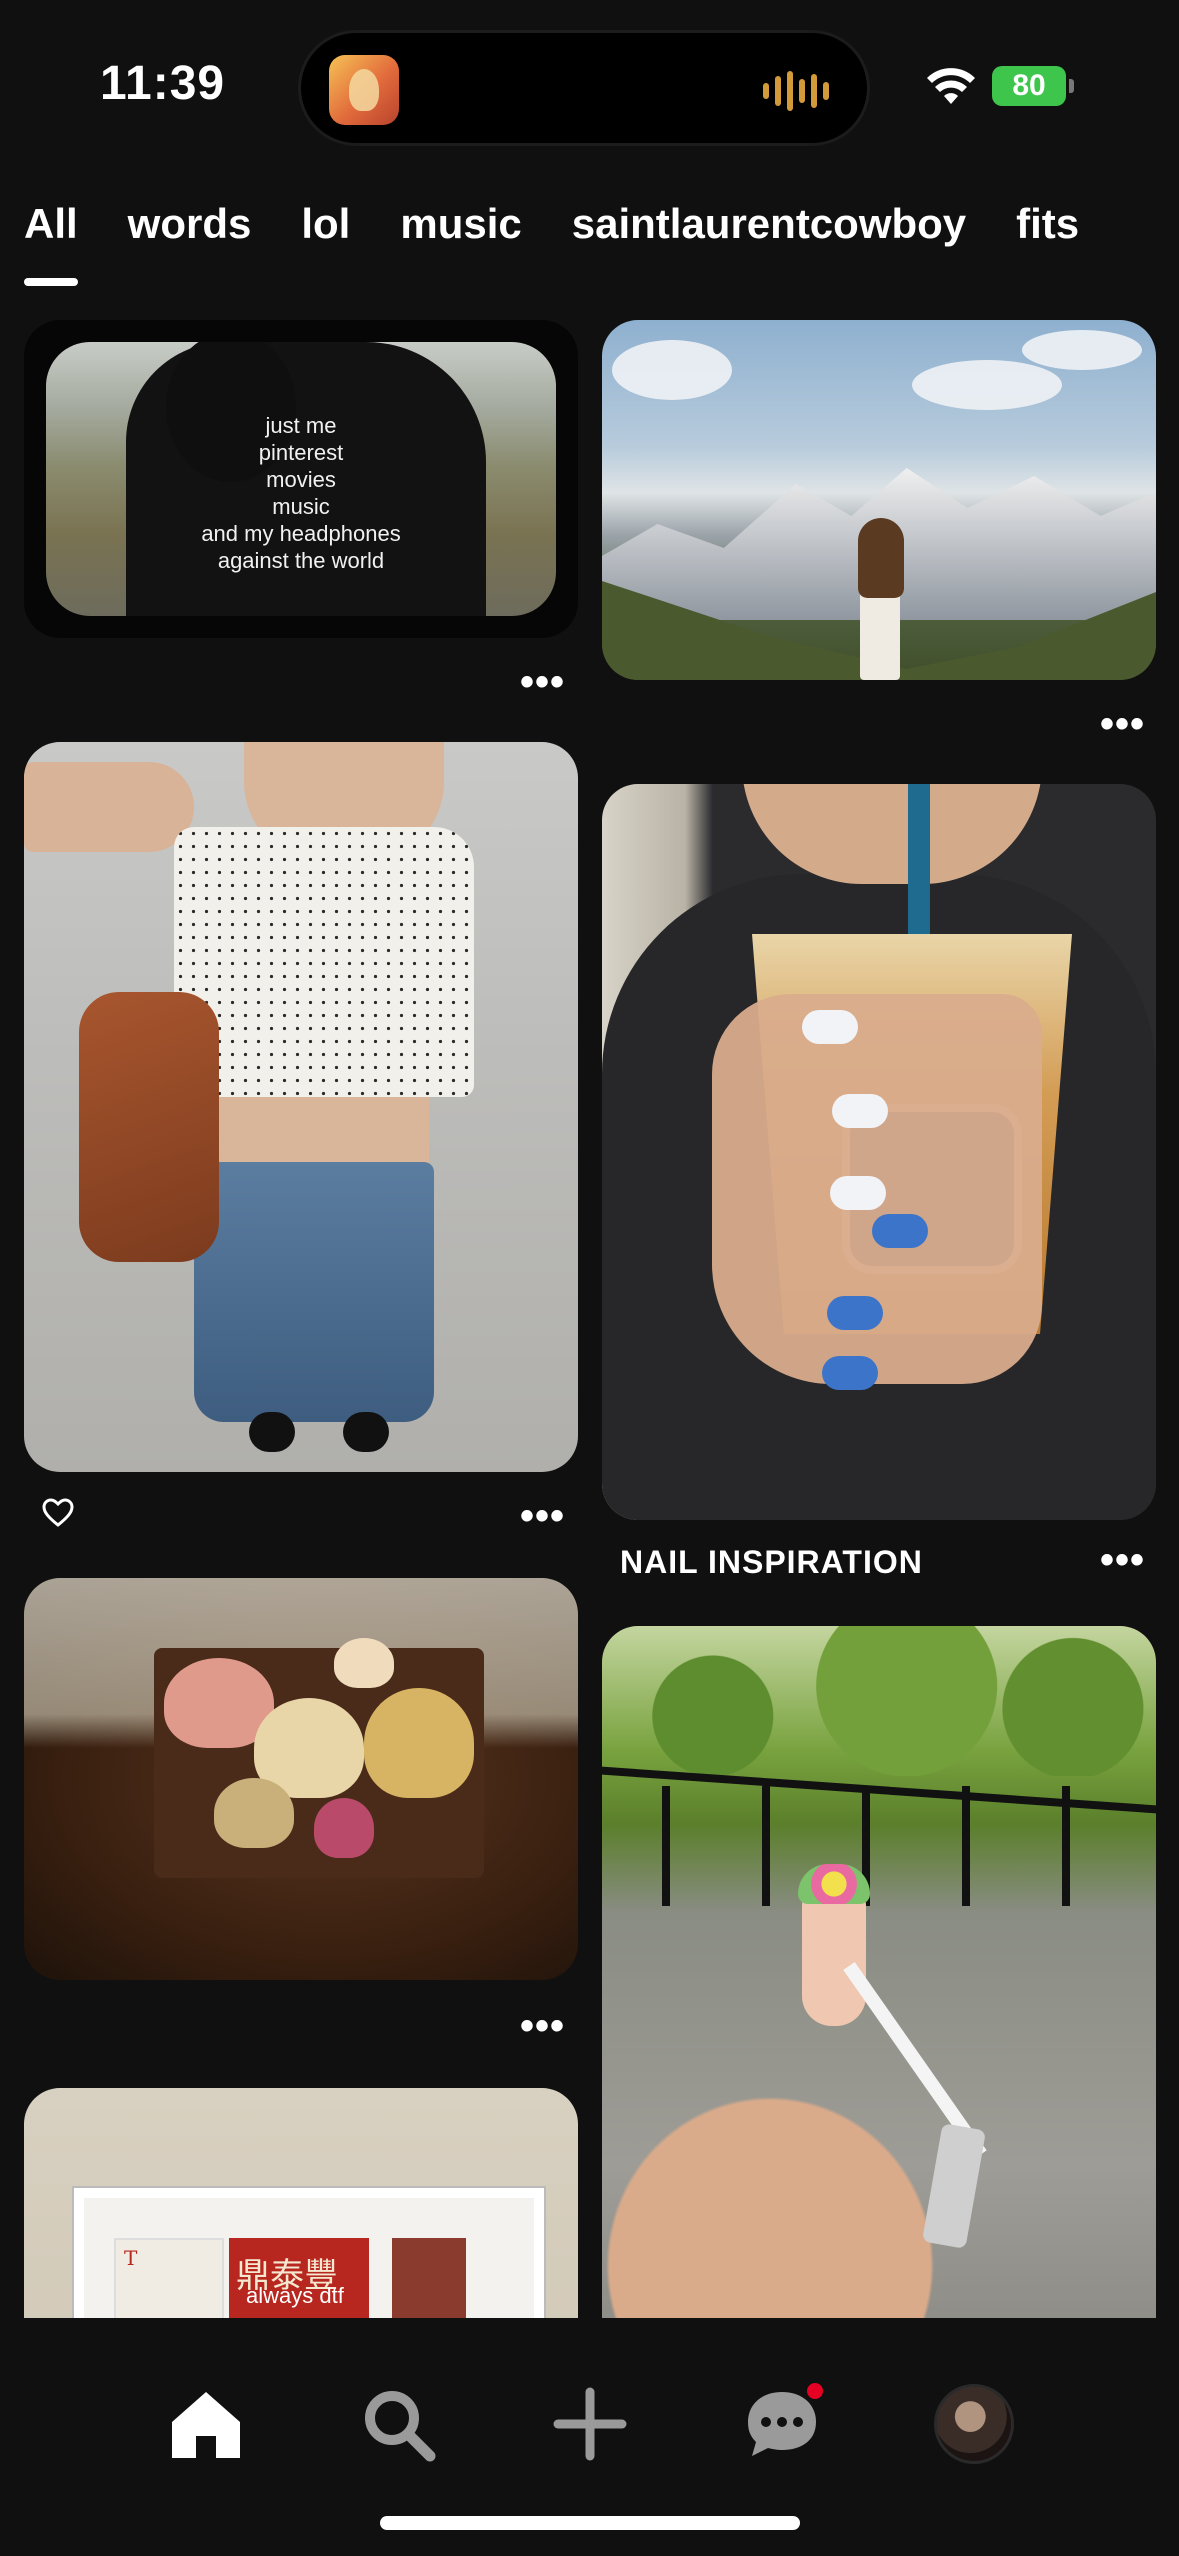 The height and width of the screenshot is (2556, 1179). Describe the element at coordinates (1047, 232) in the screenshot. I see `tab-fits: fits` at that location.